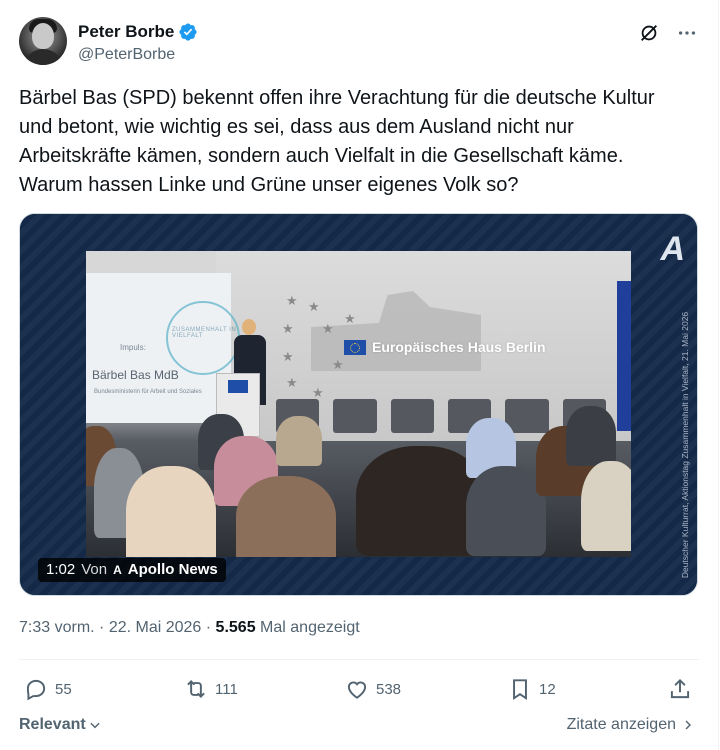 This screenshot has width=720, height=750. What do you see at coordinates (95, 725) in the screenshot?
I see `chevron-down-icon` at bounding box center [95, 725].